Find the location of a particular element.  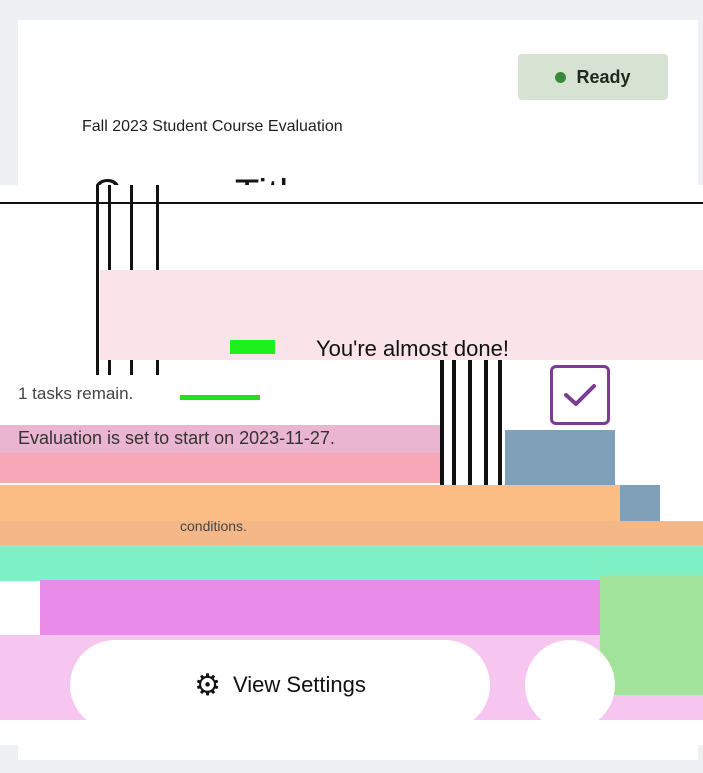

check-icon is located at coordinates (580, 395).